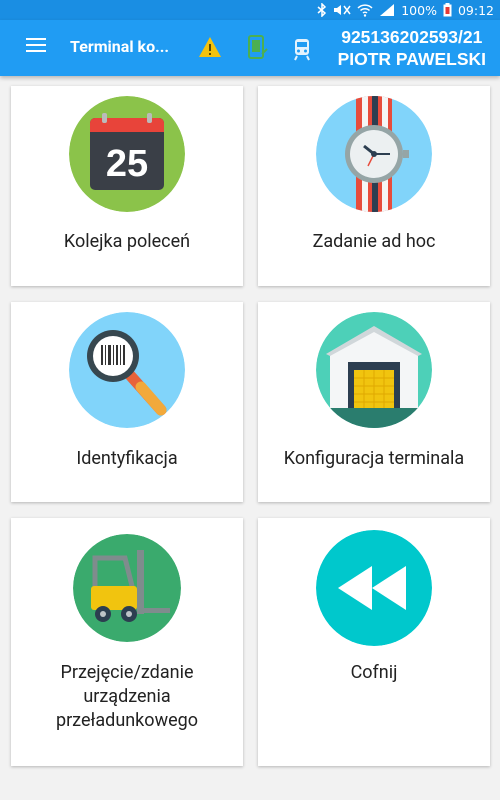  Describe the element at coordinates (127, 370) in the screenshot. I see `barcode-magnifier-icon` at that location.